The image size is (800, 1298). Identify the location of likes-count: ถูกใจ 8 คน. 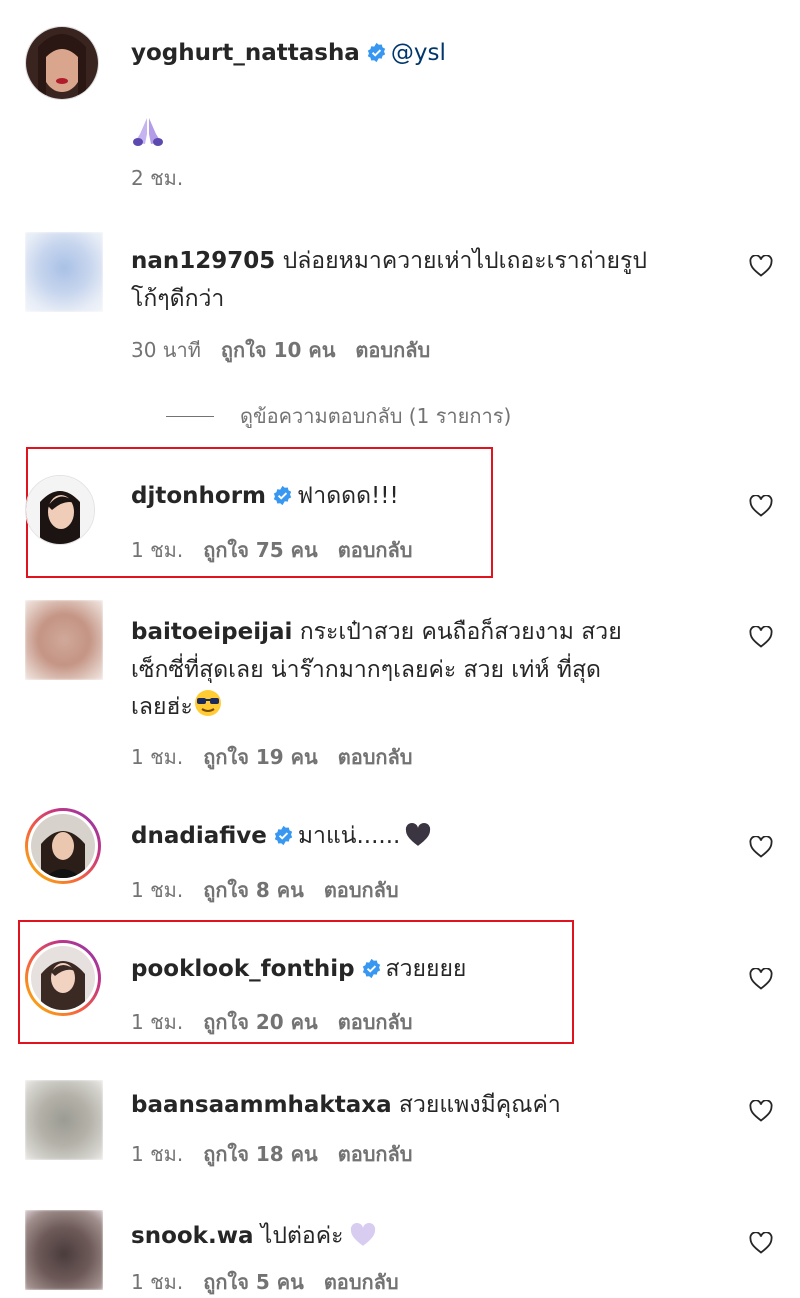
(253, 890).